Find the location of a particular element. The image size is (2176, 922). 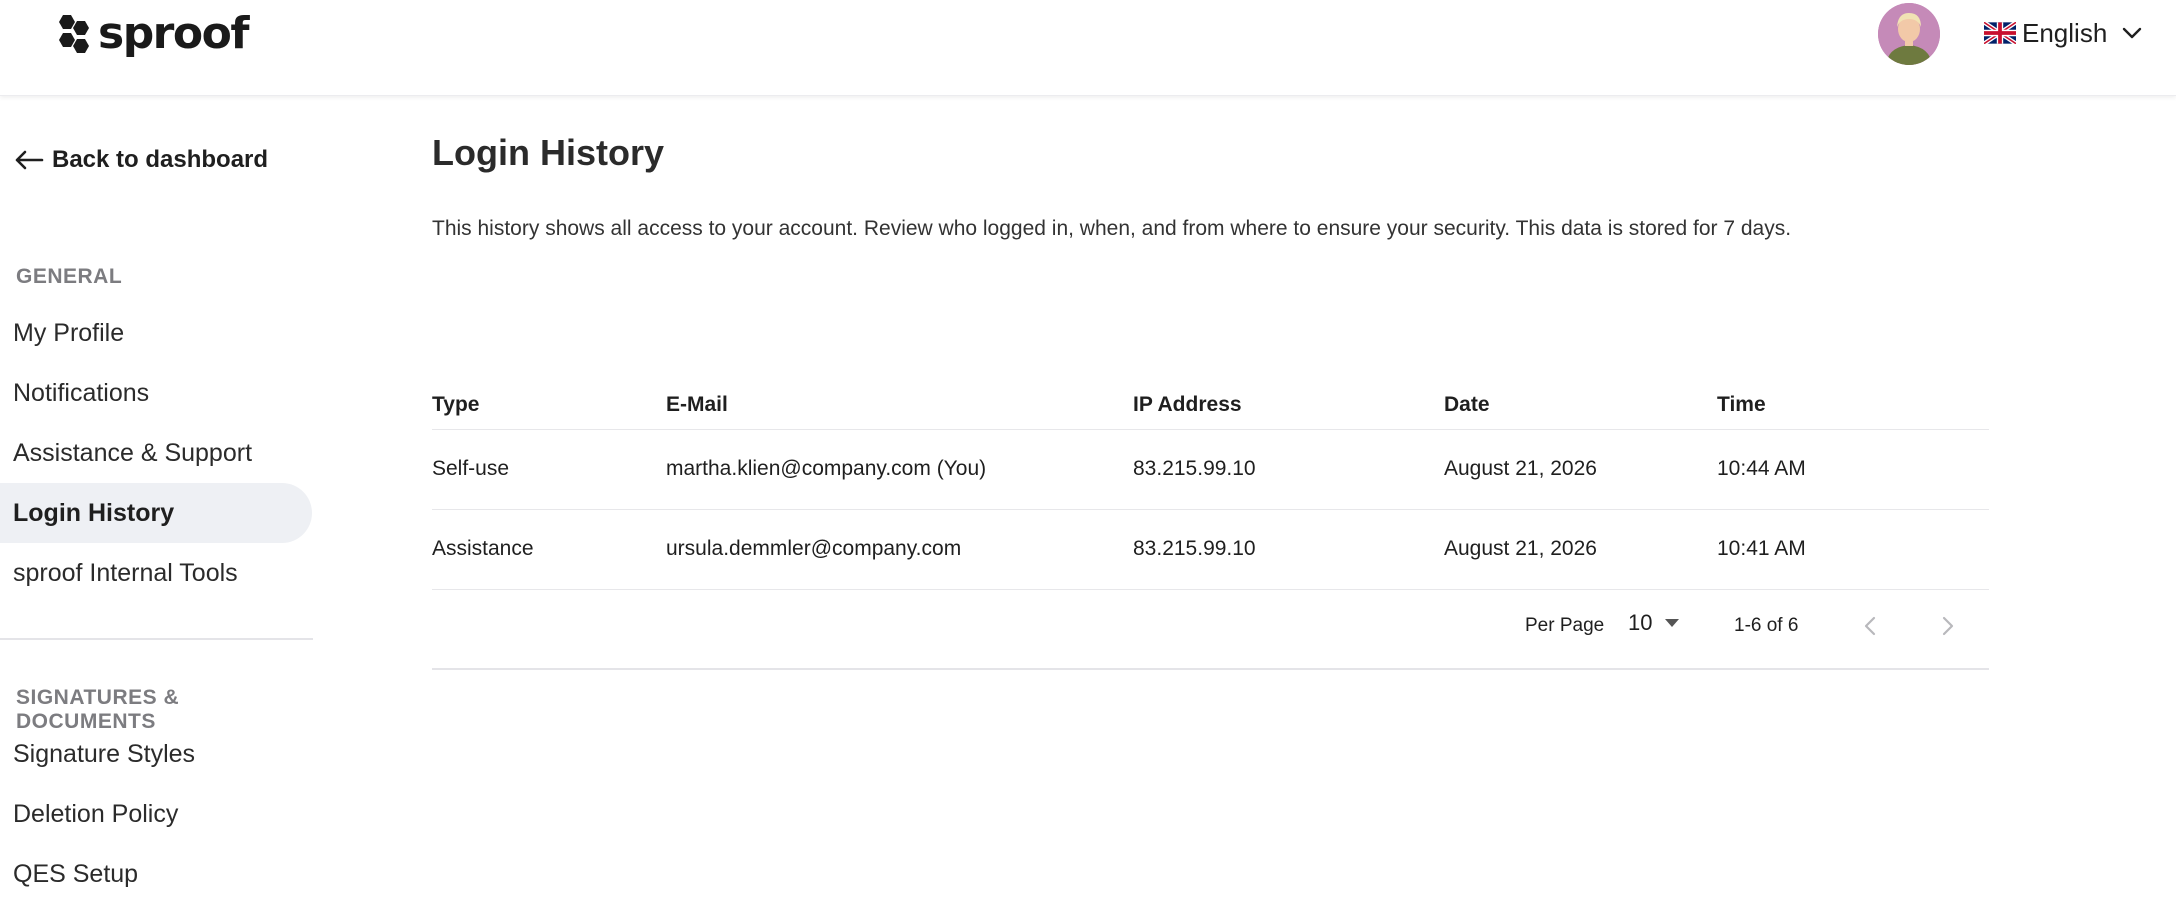

language-label: English is located at coordinates (2065, 32).